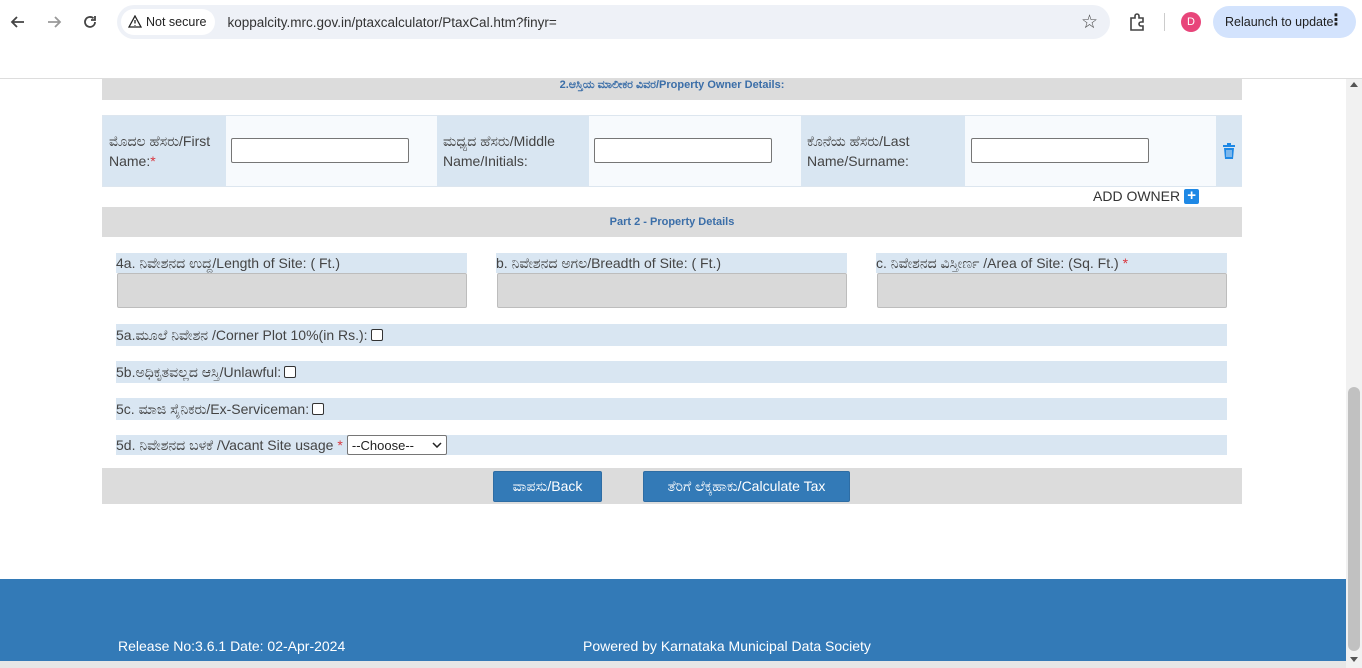 This screenshot has width=1362, height=668. I want to click on add-owner-label: ADD OWNER, so click(1137, 196).